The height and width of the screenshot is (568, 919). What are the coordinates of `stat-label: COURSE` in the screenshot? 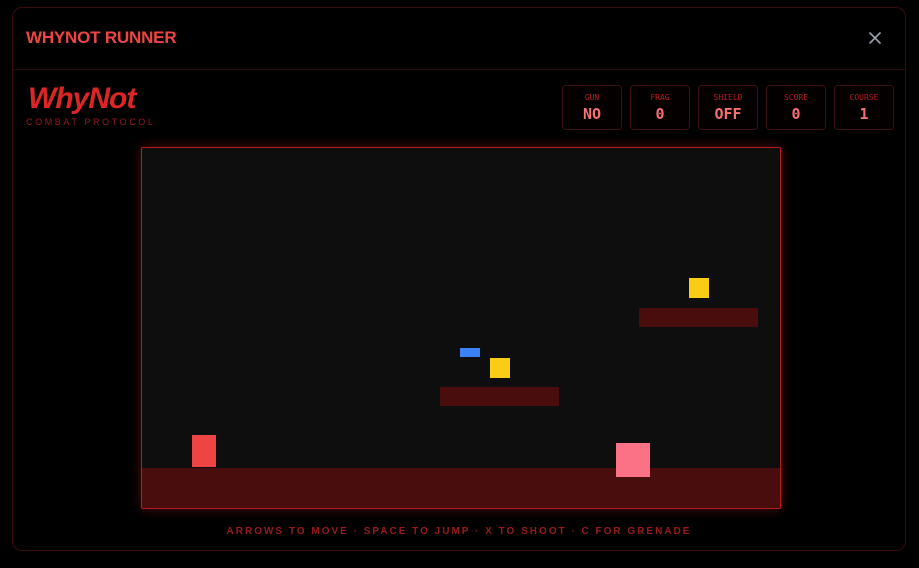 It's located at (864, 97).